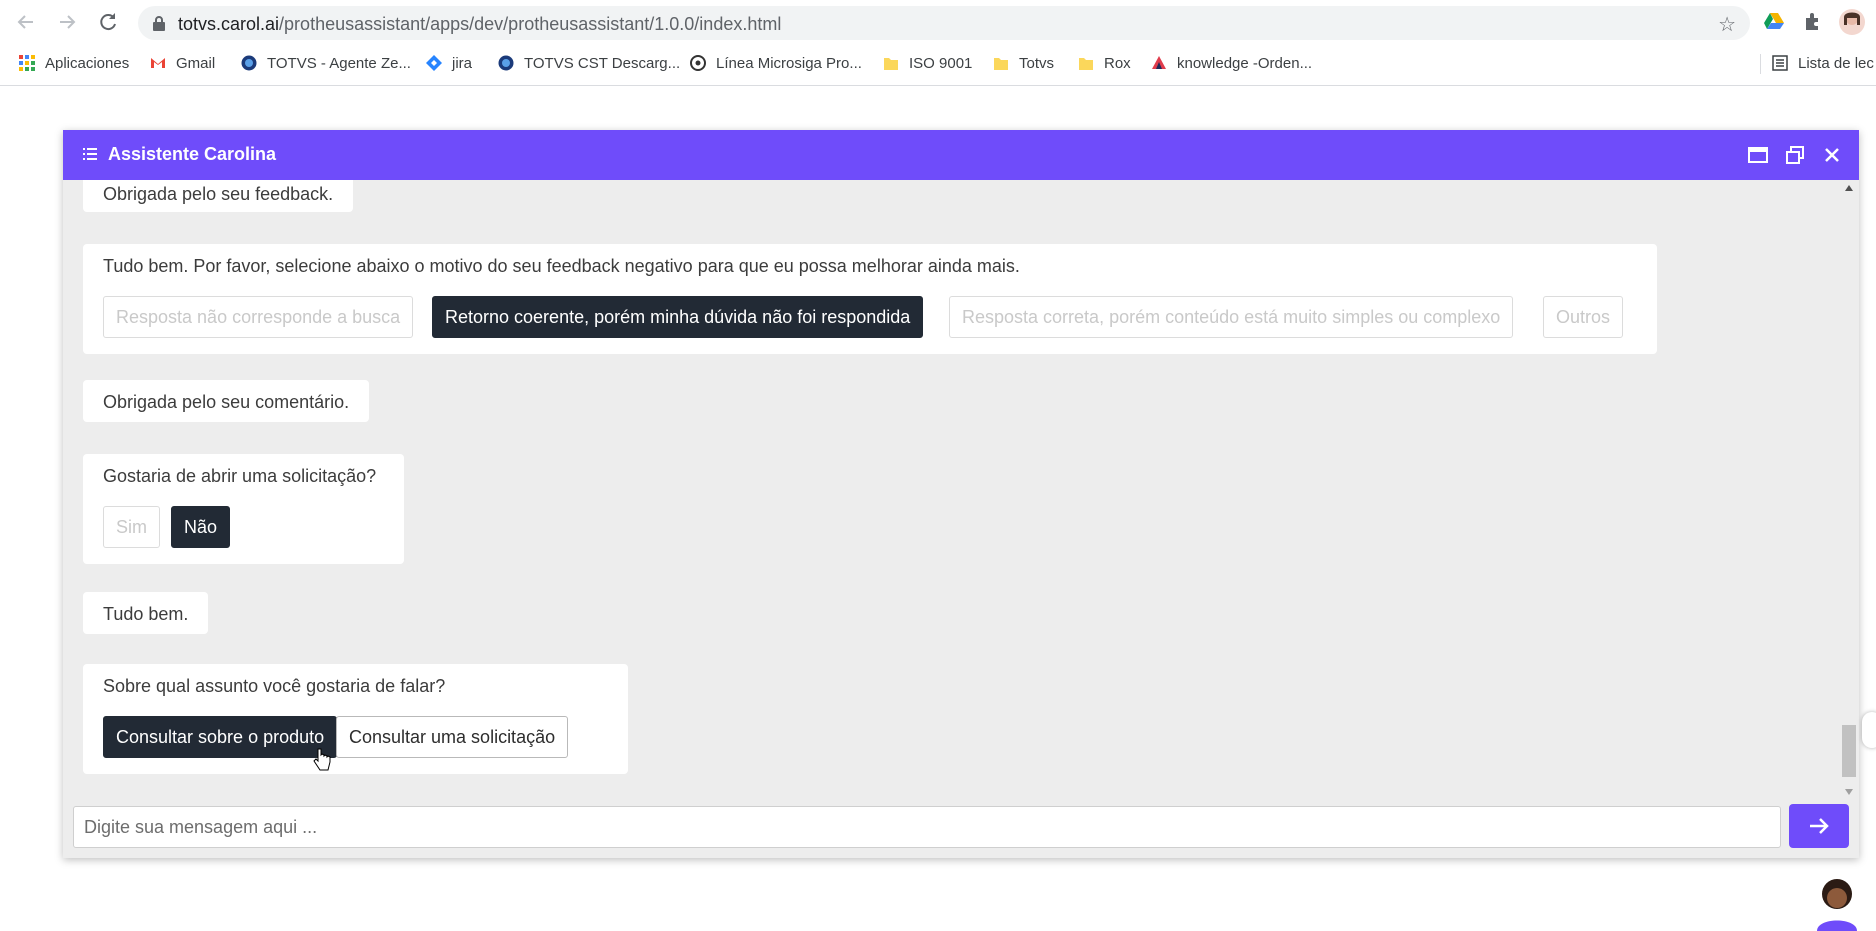  What do you see at coordinates (1760, 64) in the screenshot?
I see `bookmarks-divider` at bounding box center [1760, 64].